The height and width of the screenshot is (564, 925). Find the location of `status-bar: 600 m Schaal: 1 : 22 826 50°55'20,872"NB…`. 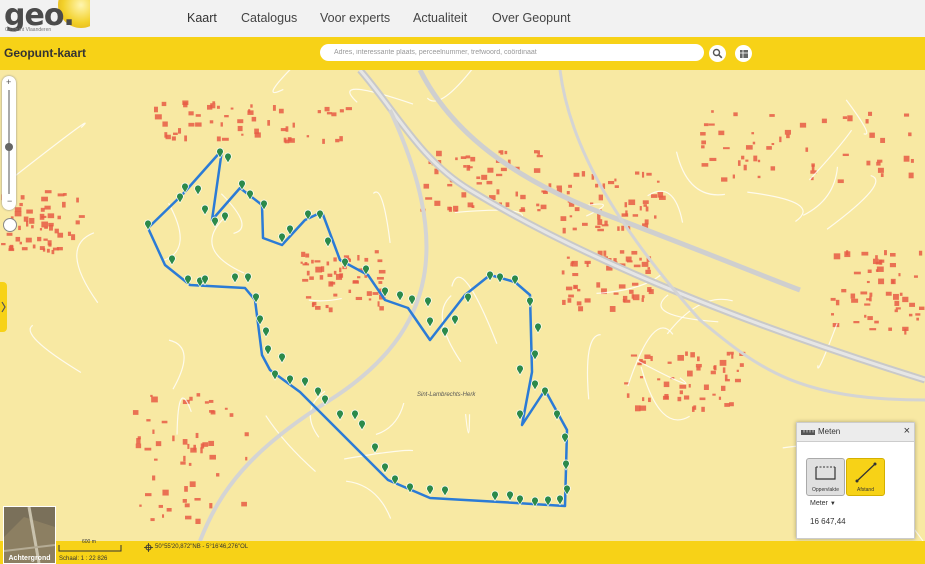

status-bar: 600 m Schaal: 1 : 22 826 50°55'20,872"NB… is located at coordinates (462, 551).